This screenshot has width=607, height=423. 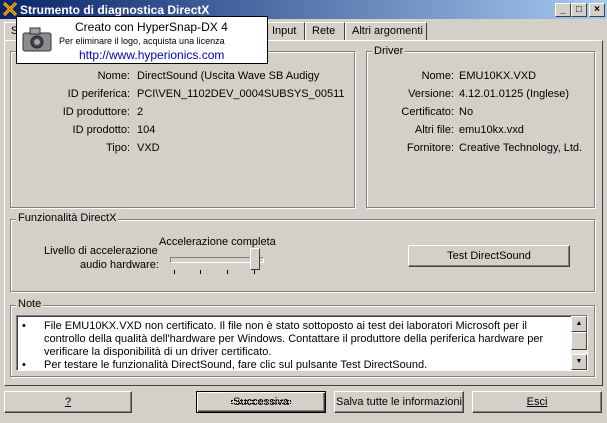 I want to click on tab-input: Input, so click(x=285, y=31).